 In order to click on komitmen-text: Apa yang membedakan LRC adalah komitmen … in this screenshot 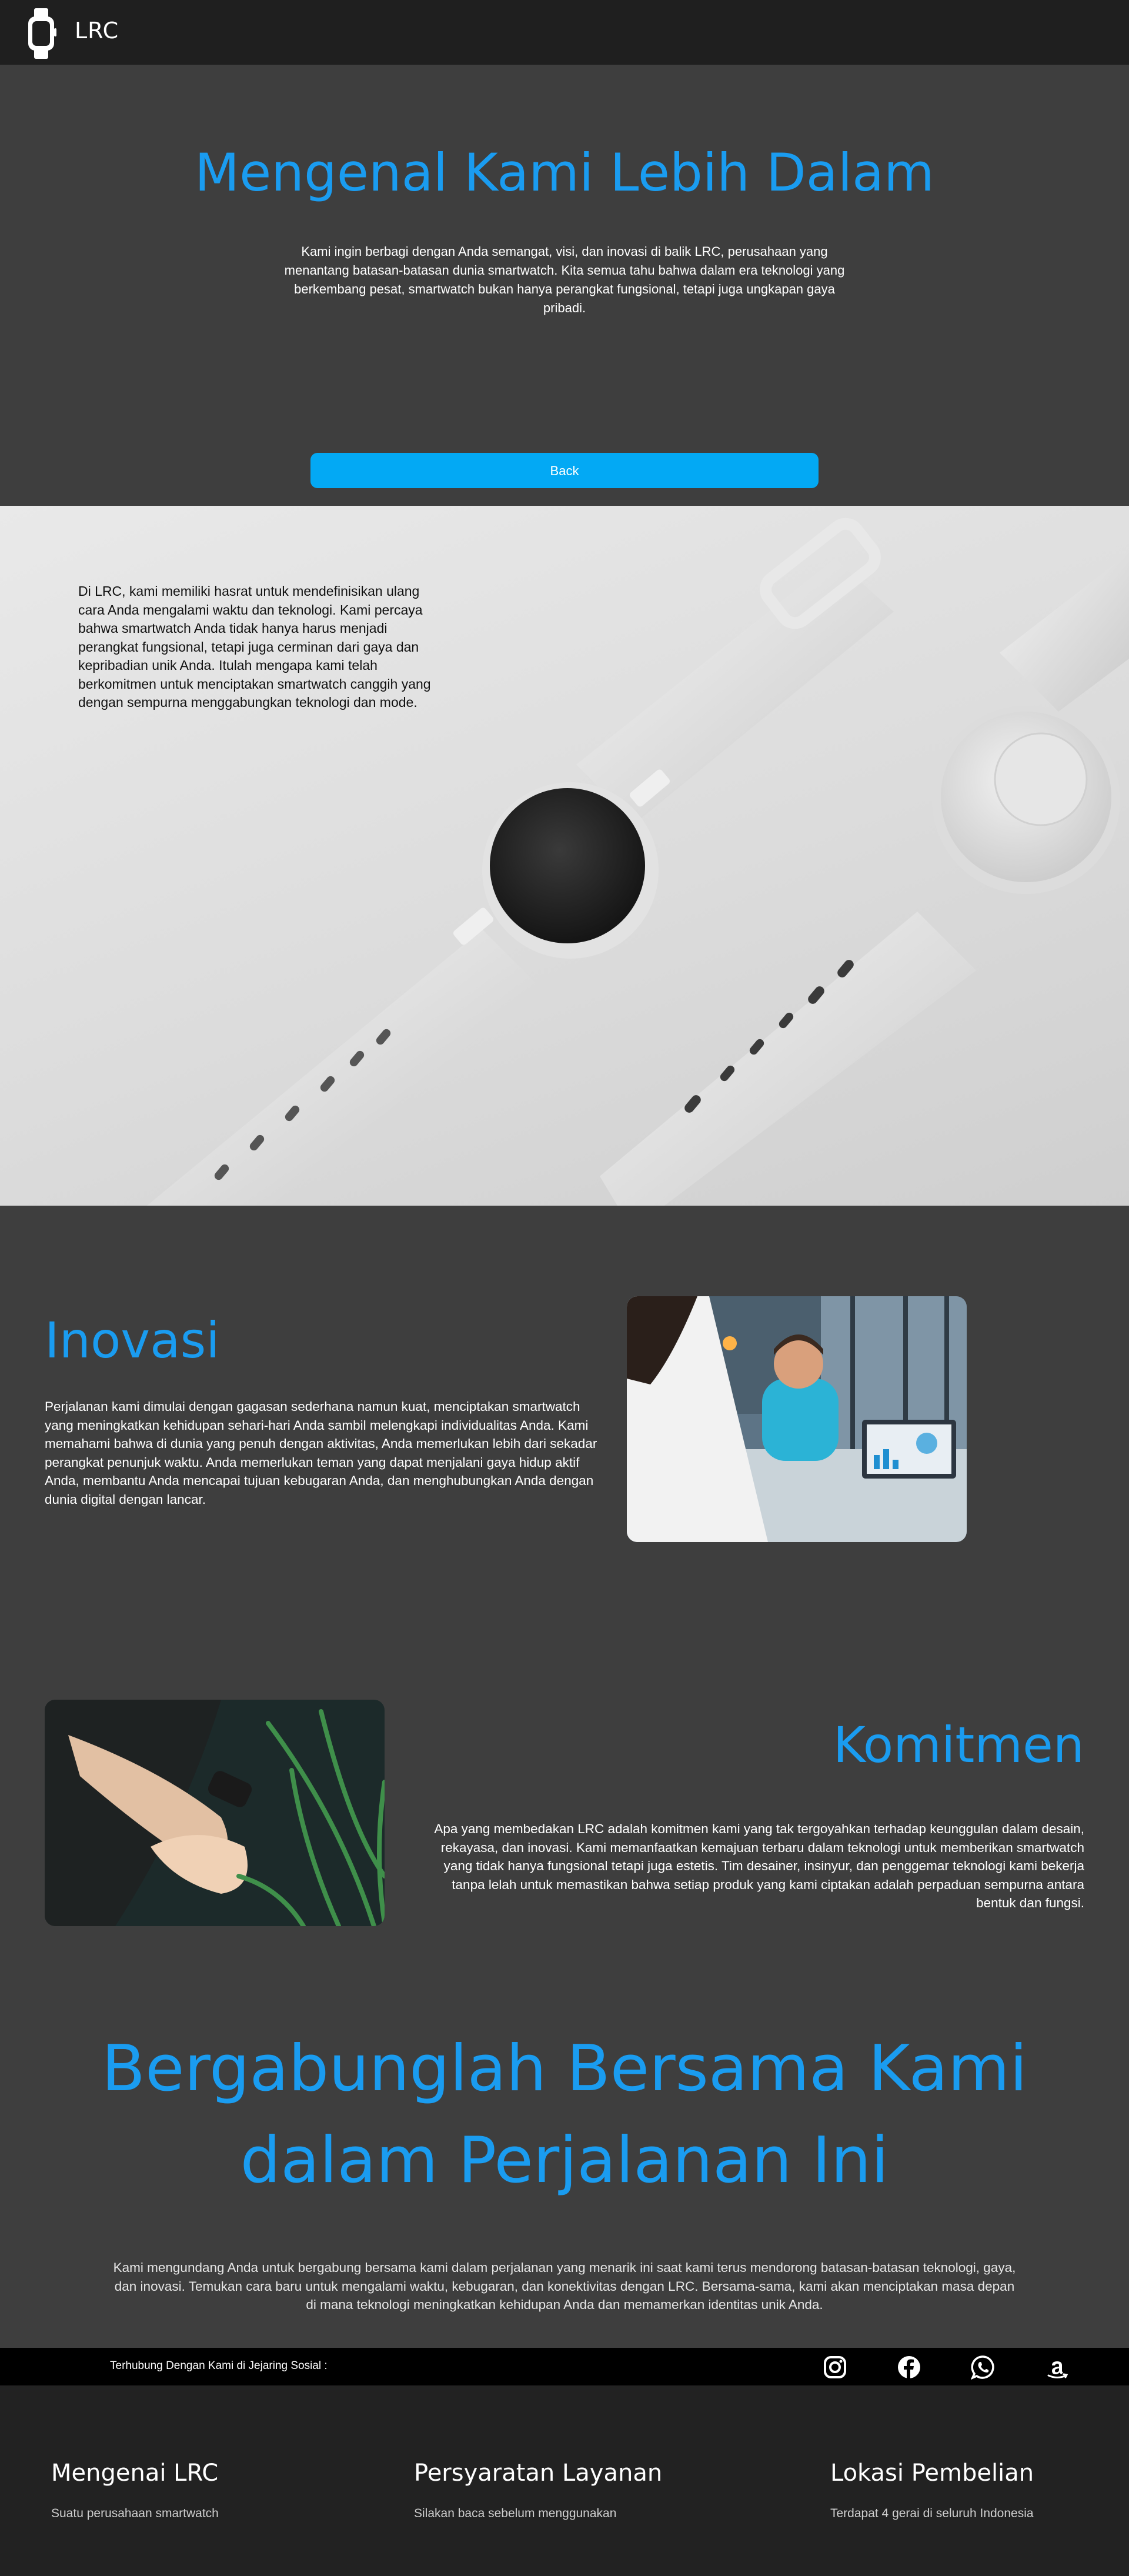, I will do `click(759, 1865)`.